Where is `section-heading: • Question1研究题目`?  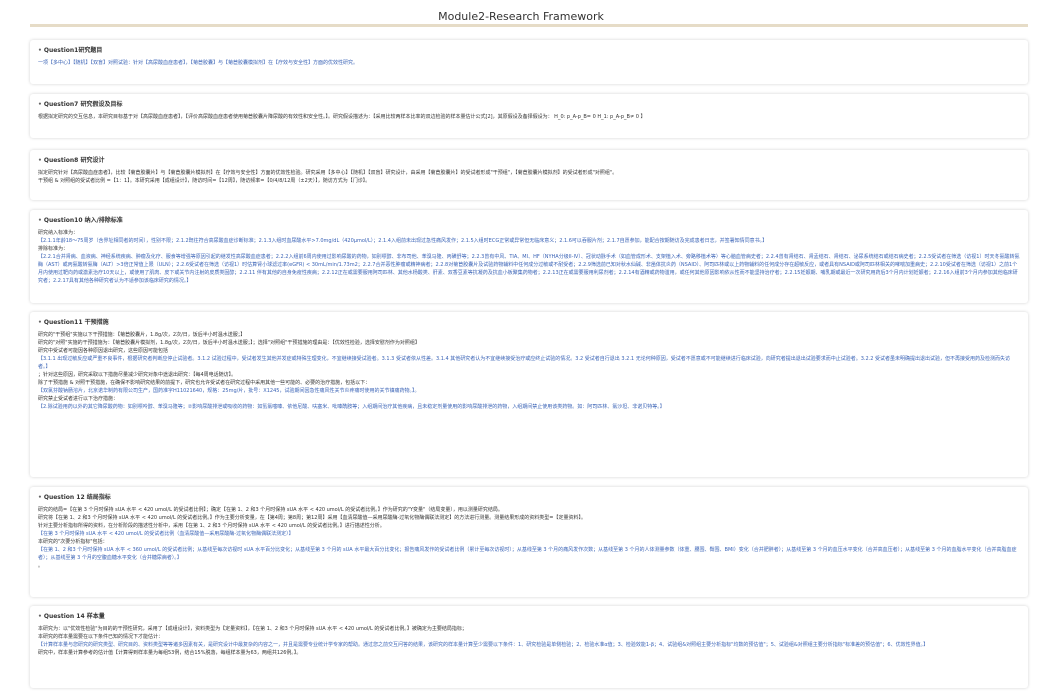 section-heading: • Question1研究题目 is located at coordinates (70, 50).